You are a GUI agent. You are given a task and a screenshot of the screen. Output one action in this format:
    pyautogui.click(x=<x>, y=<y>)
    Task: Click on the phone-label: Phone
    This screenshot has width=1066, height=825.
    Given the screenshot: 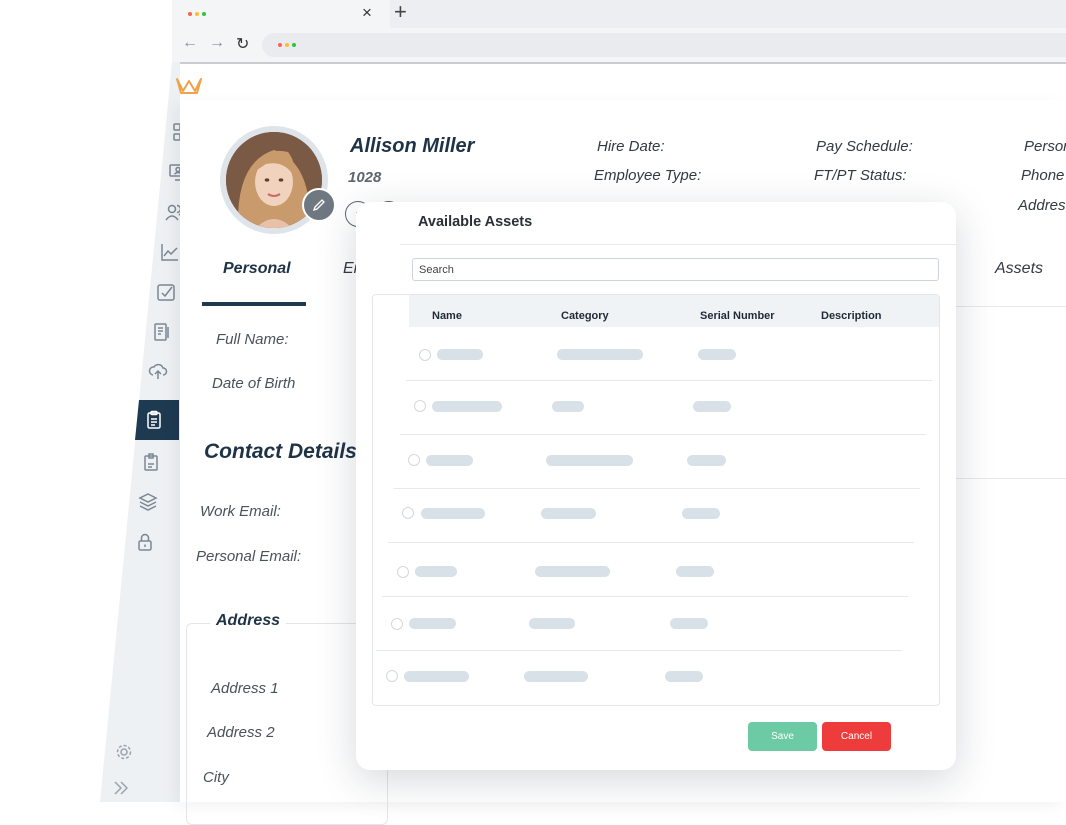 What is the action you would take?
    pyautogui.click(x=1043, y=175)
    